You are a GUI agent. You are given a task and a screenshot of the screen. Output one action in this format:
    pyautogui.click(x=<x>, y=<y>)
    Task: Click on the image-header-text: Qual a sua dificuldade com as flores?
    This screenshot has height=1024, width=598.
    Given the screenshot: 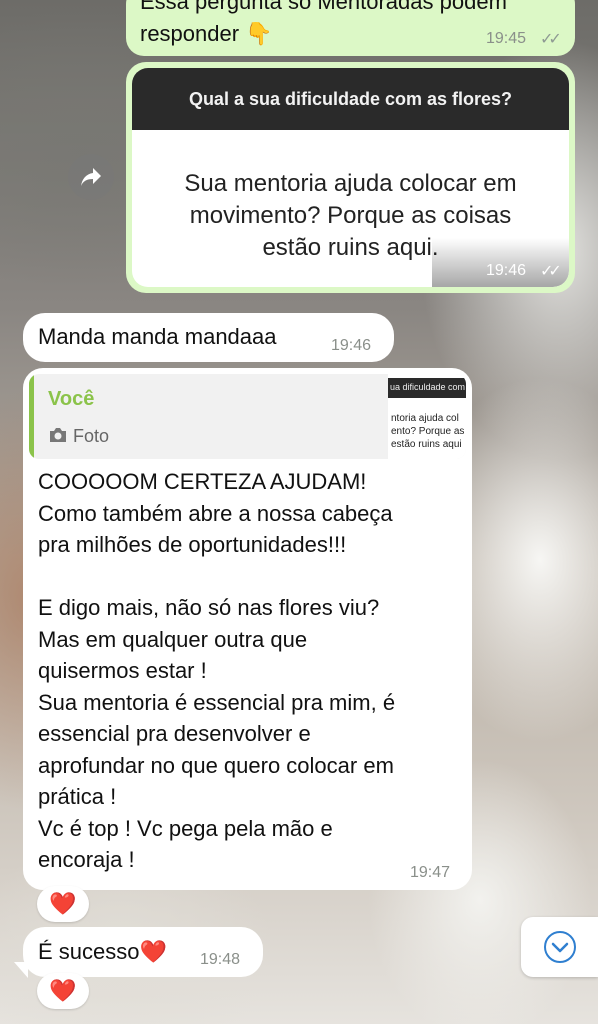 What is the action you would take?
    pyautogui.click(x=350, y=98)
    